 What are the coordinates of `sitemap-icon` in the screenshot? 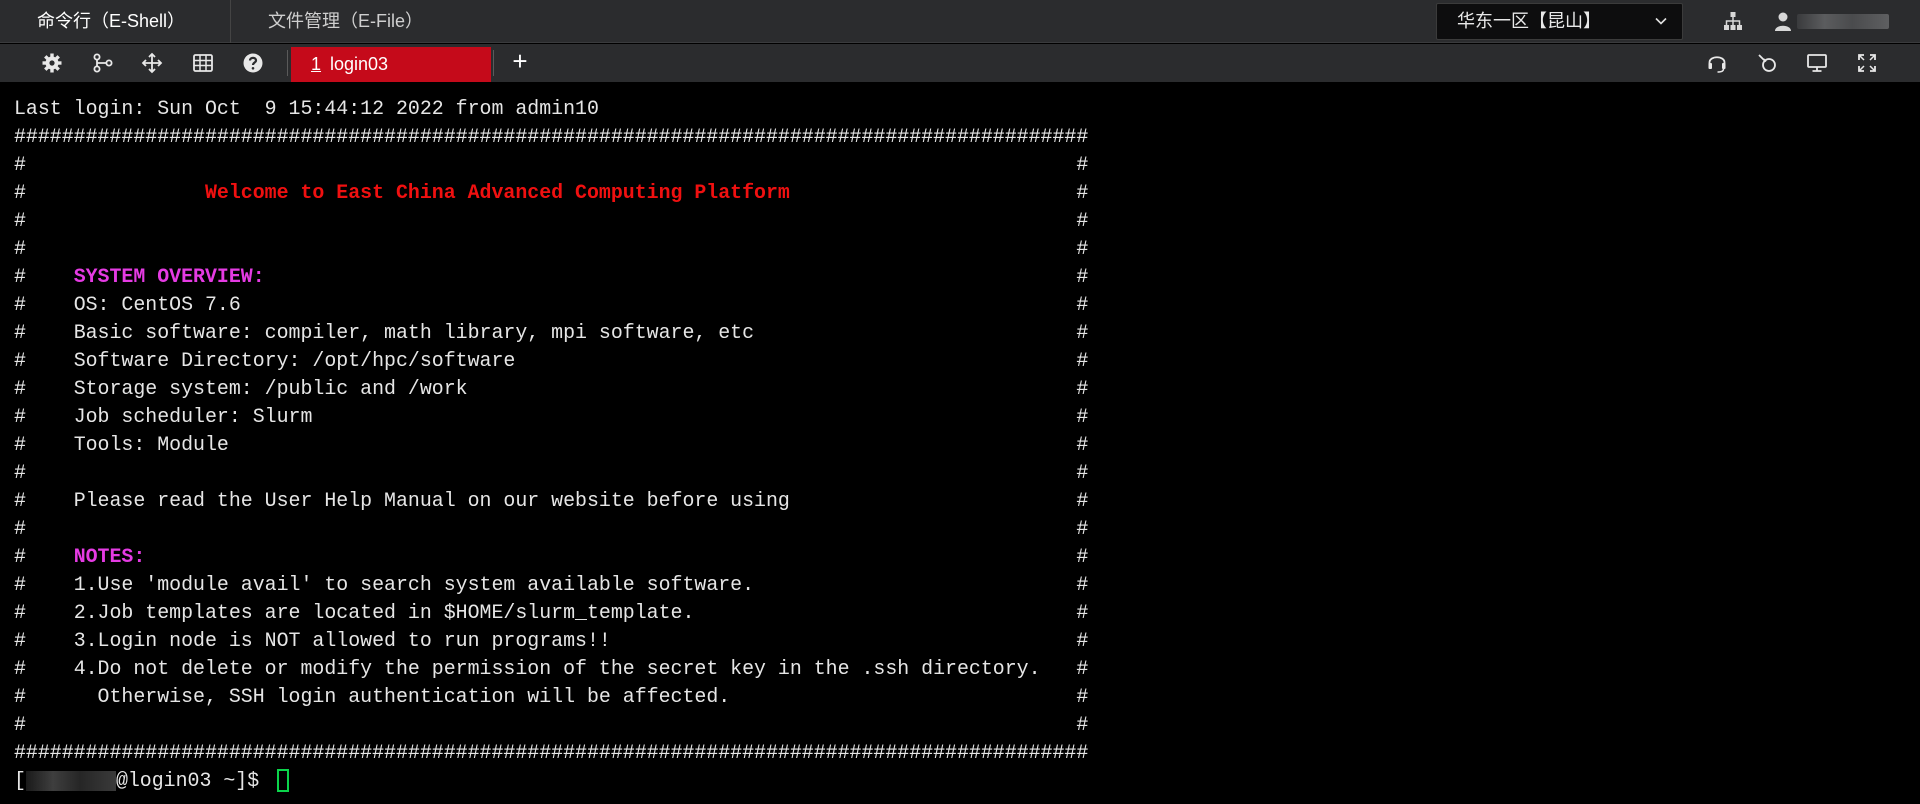 It's located at (1733, 21).